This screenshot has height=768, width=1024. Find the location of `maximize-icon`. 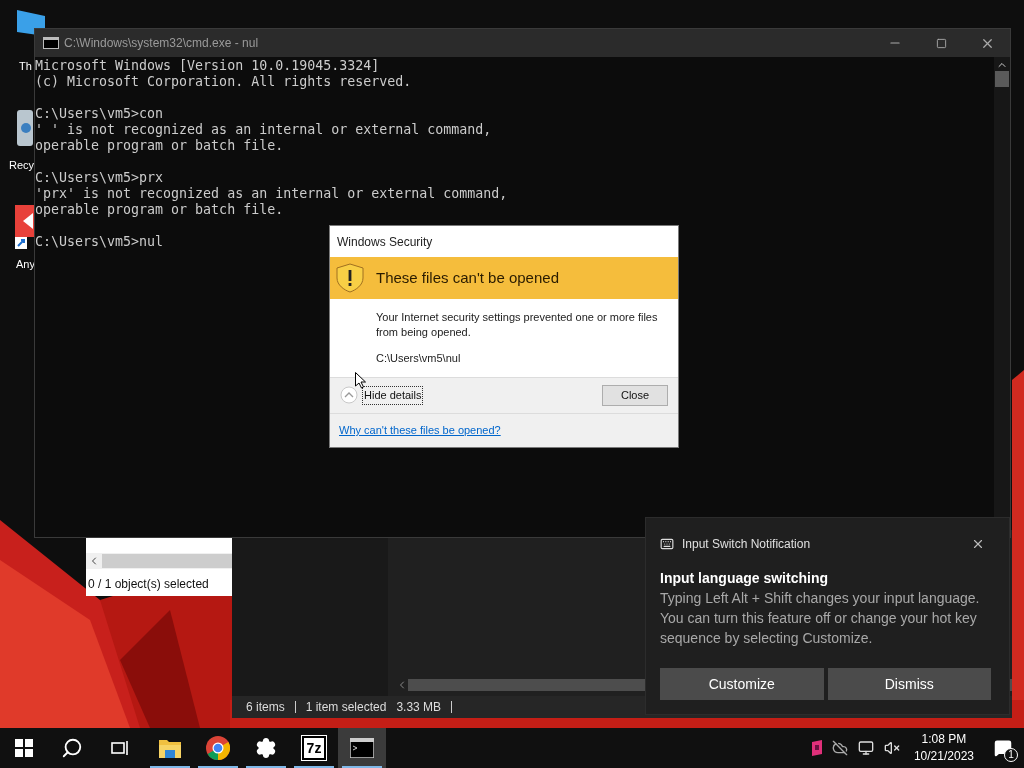

maximize-icon is located at coordinates (941, 43).